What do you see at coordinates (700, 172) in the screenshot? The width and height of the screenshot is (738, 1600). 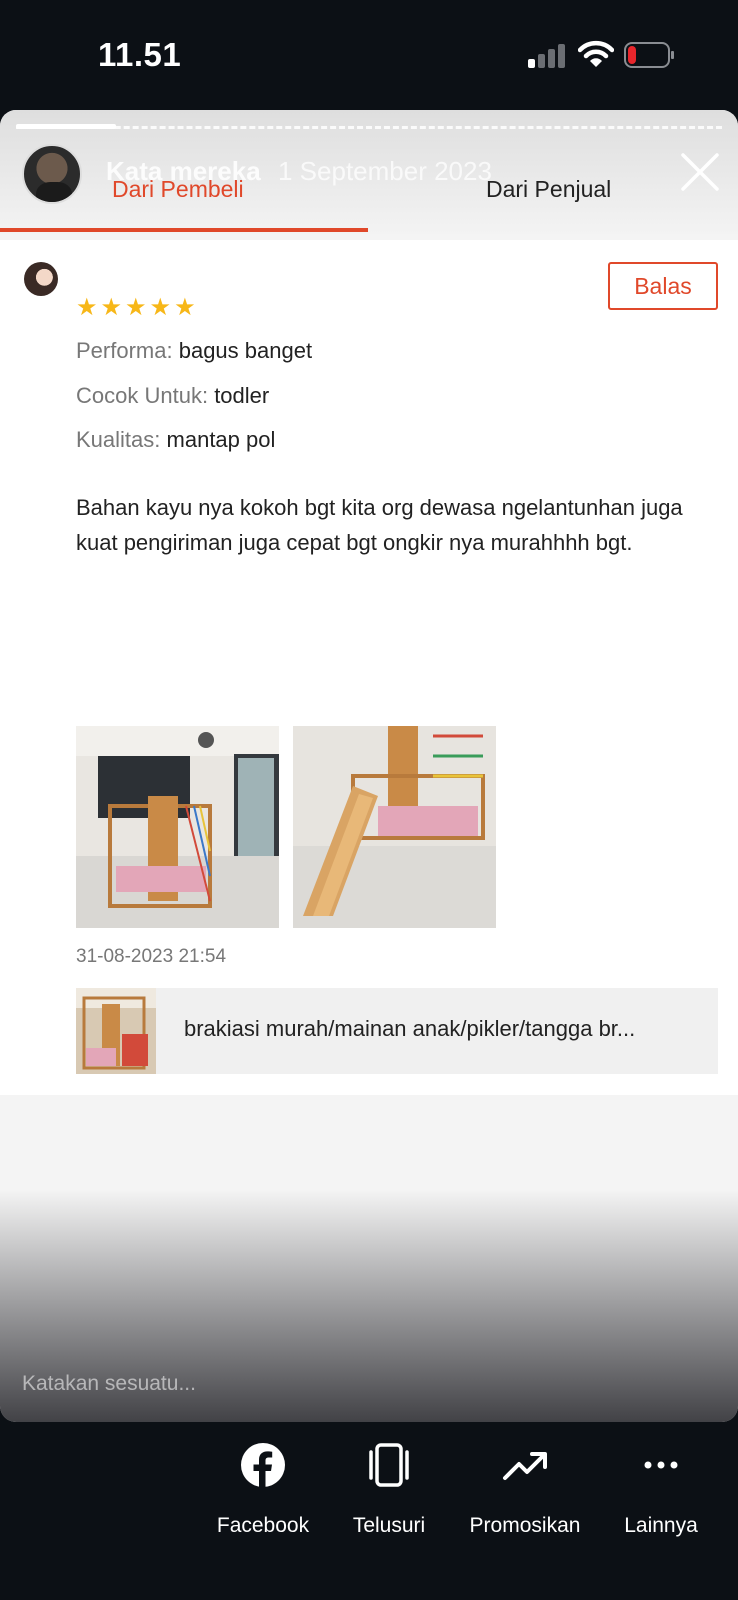 I see `close-icon` at bounding box center [700, 172].